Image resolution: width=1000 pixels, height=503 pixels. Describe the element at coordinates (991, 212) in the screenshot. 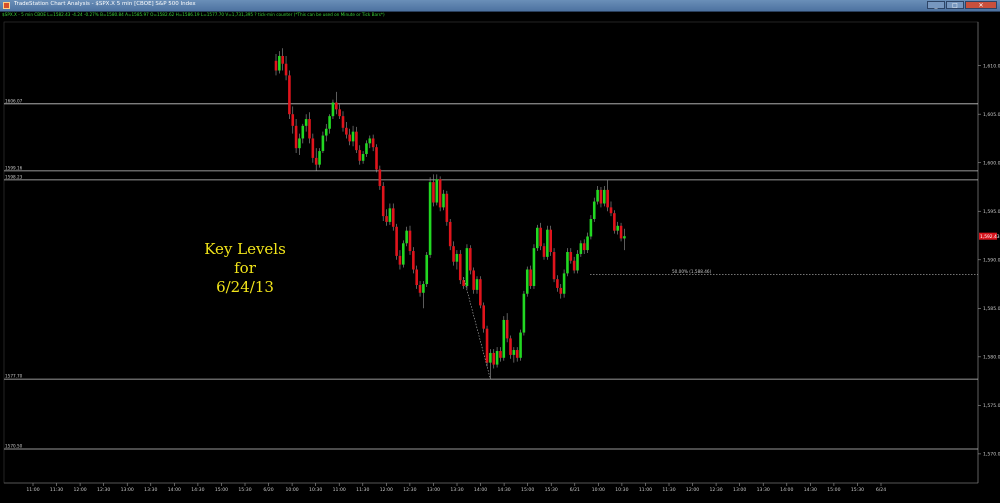

I see `y-tick-label: 1,595.00` at that location.